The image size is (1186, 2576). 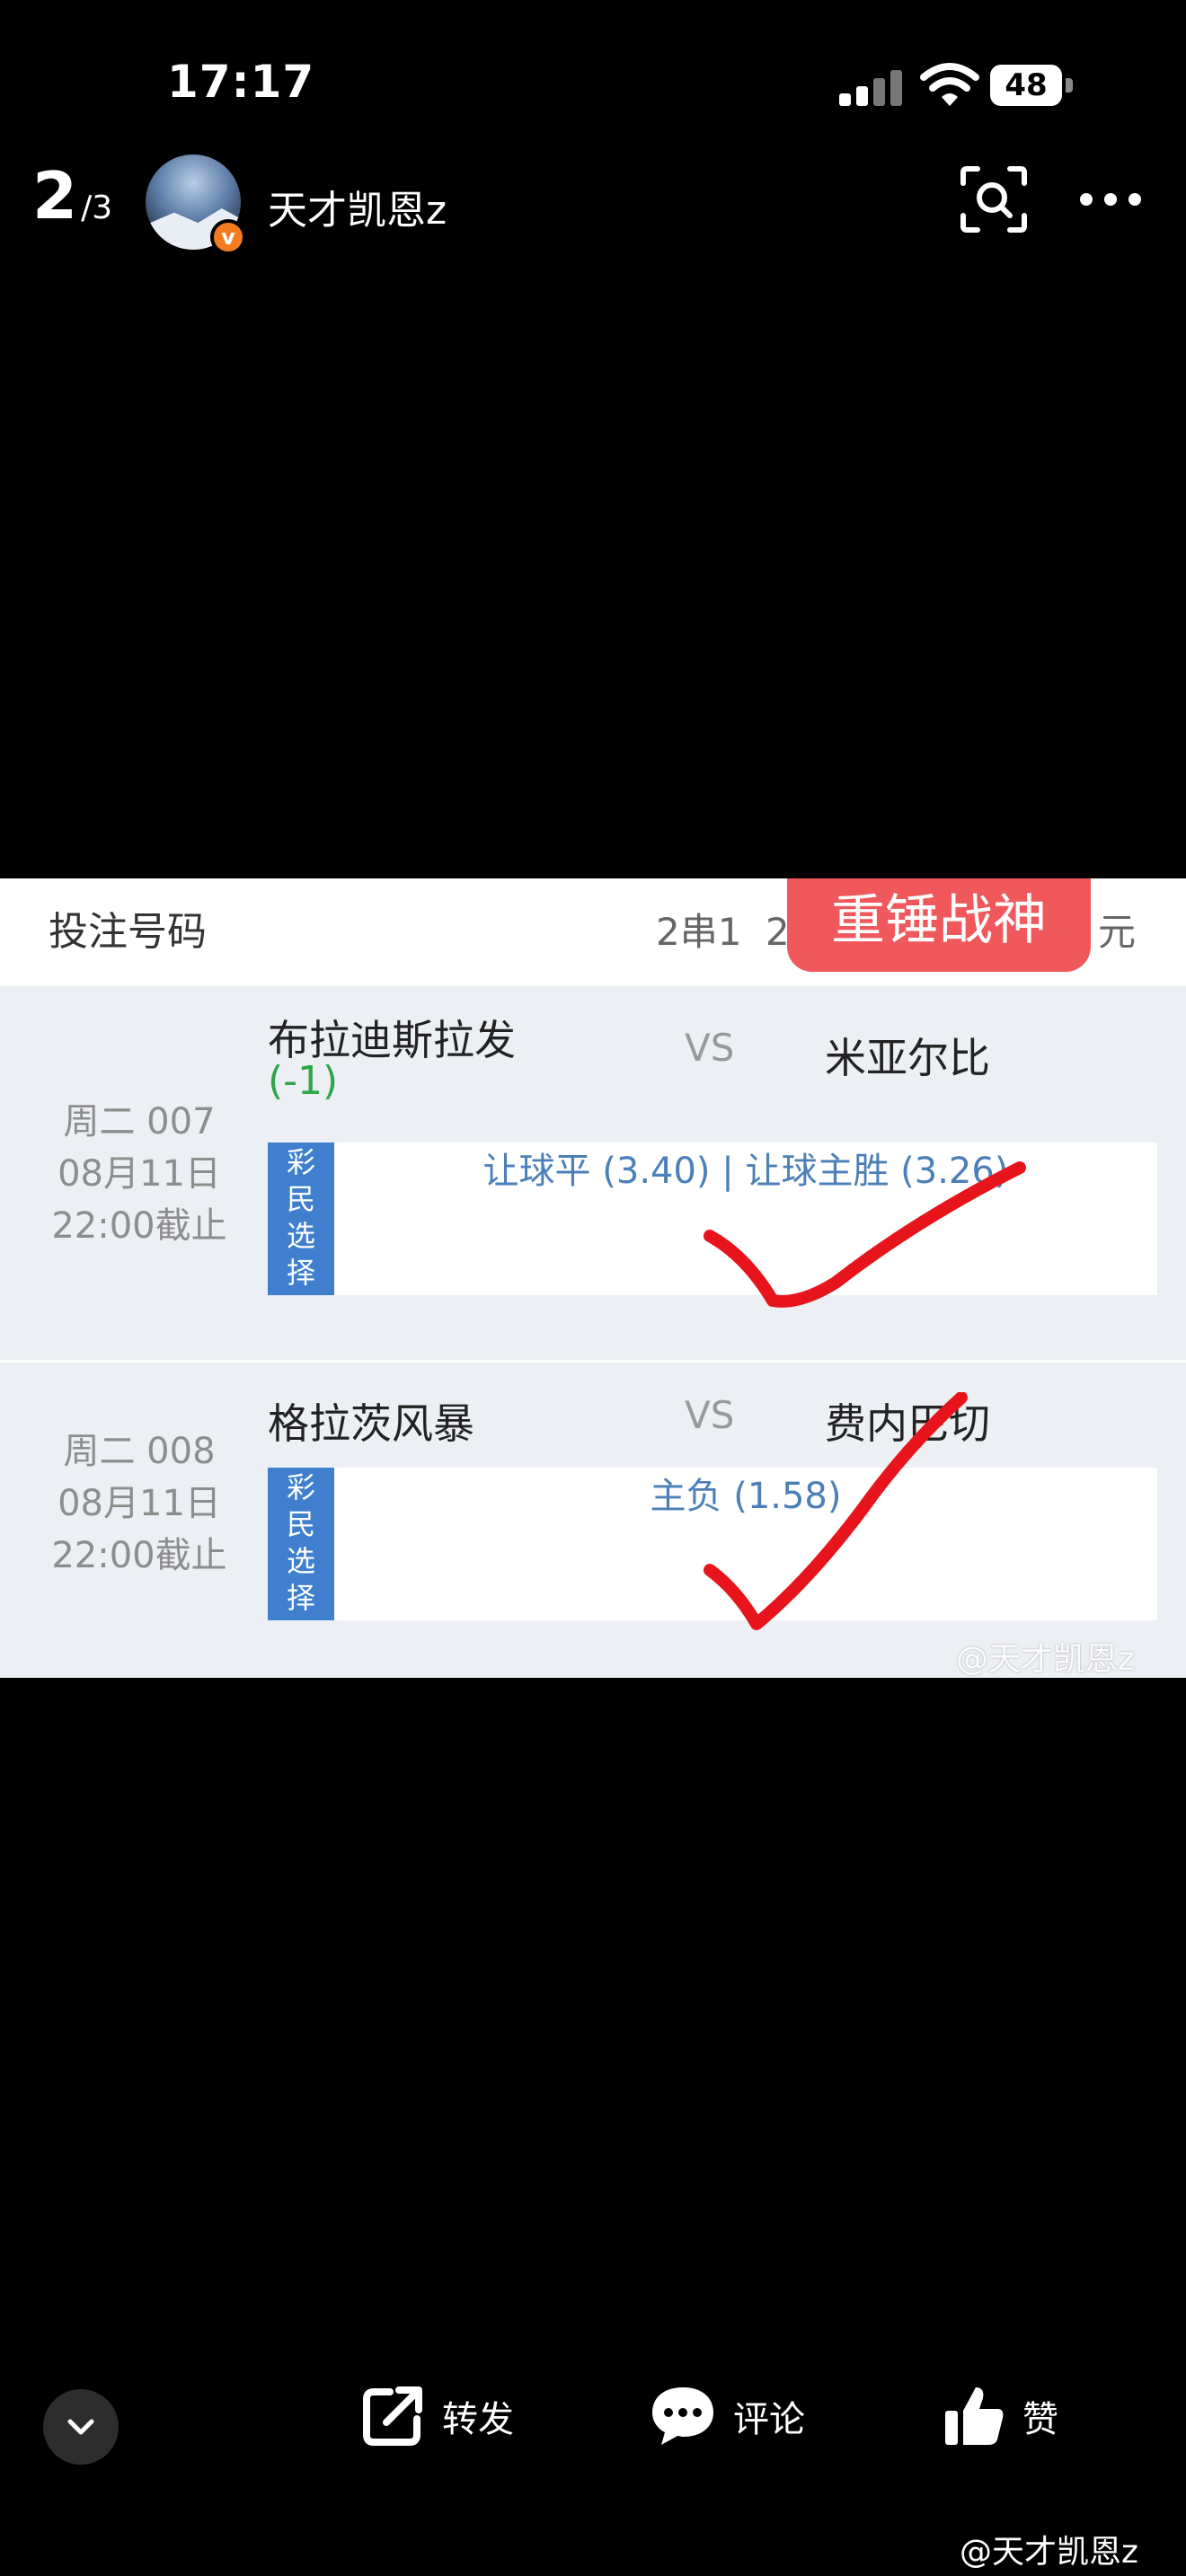 I want to click on scan-icon, so click(x=994, y=199).